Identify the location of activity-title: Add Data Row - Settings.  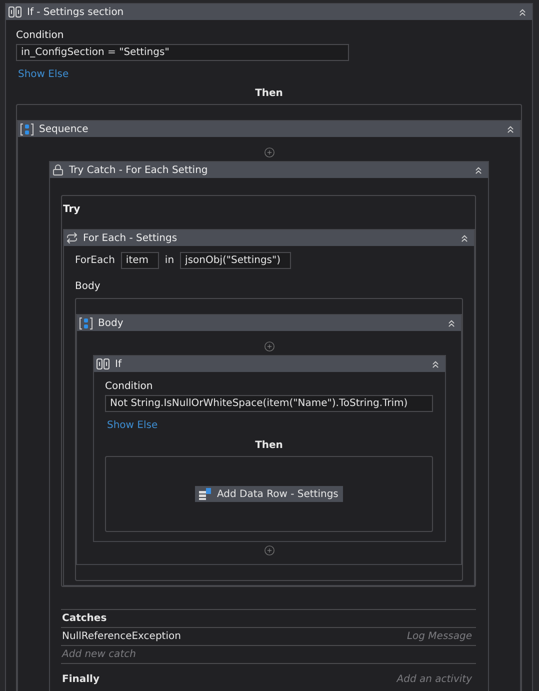
(277, 494).